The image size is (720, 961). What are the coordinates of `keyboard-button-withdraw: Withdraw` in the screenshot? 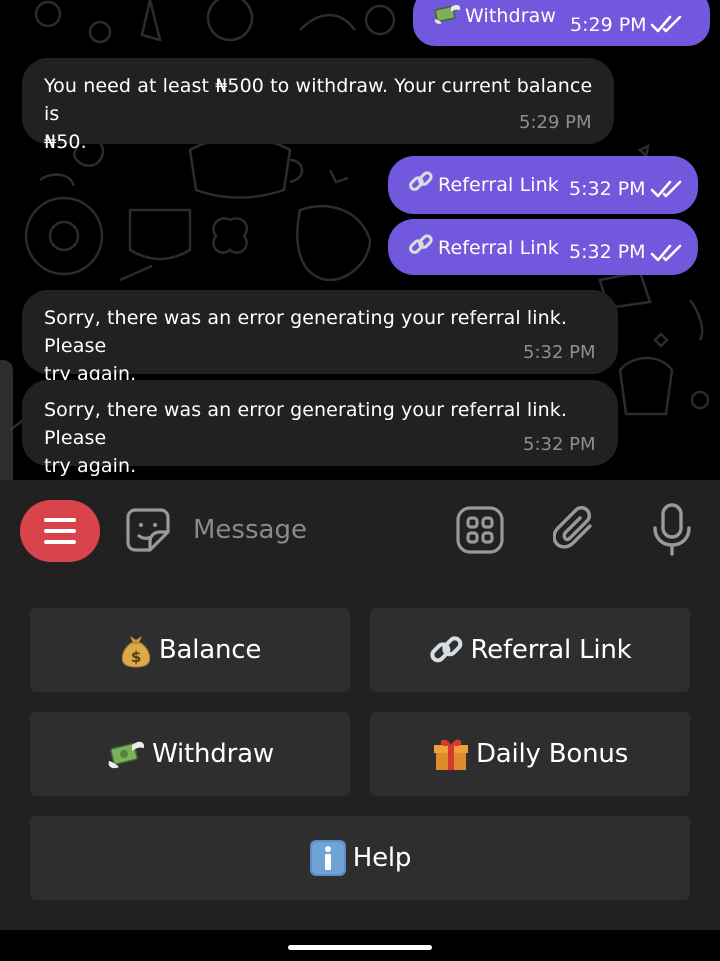 It's located at (190, 754).